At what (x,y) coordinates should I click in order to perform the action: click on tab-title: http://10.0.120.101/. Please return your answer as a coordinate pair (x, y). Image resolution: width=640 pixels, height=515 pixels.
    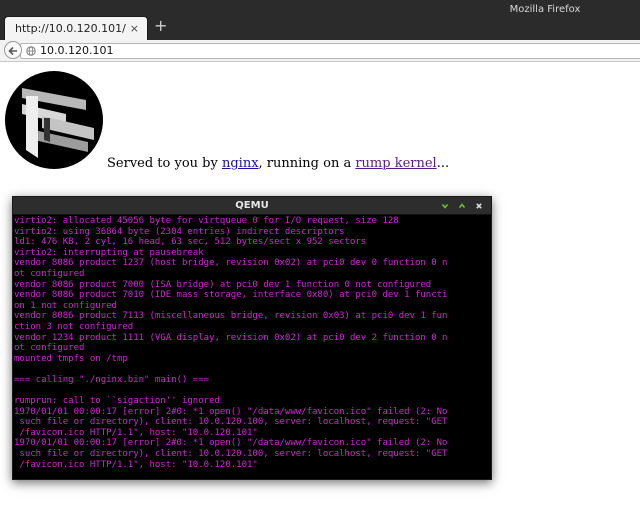
    Looking at the image, I should click on (70, 28).